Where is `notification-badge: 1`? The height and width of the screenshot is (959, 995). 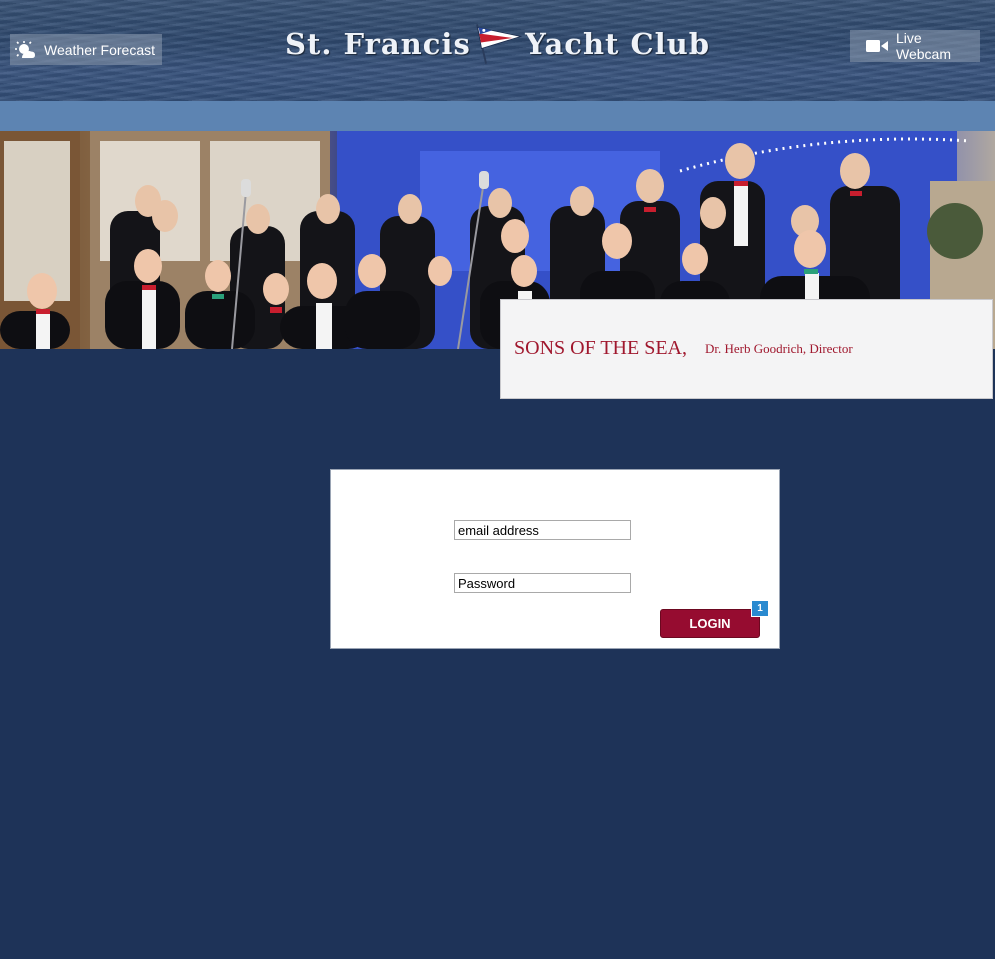
notification-badge: 1 is located at coordinates (760, 608).